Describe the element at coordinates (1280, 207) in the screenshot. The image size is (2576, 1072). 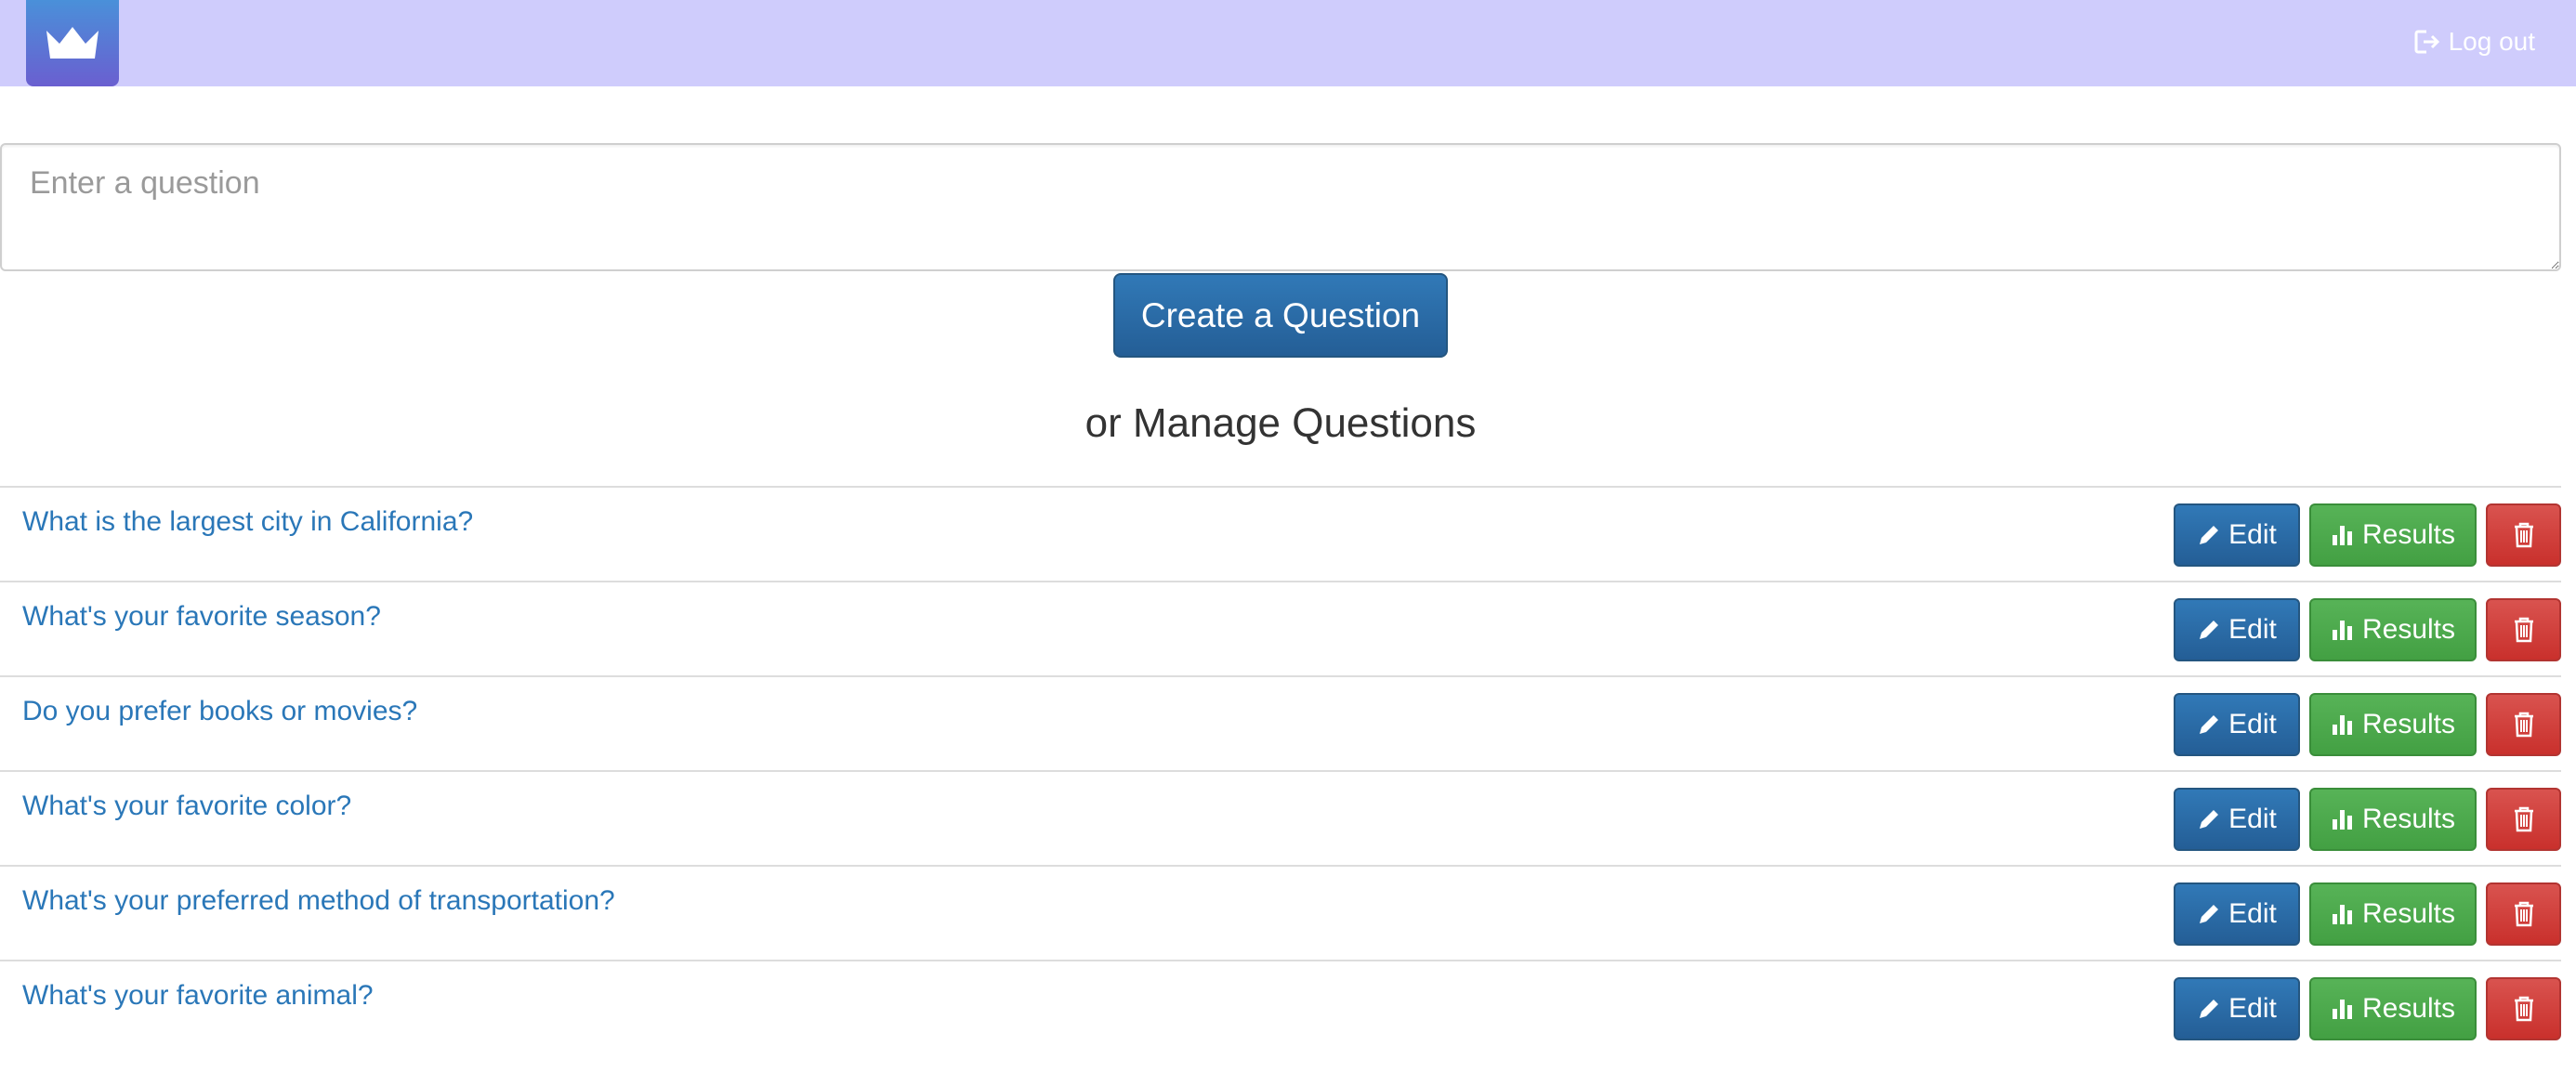
I see `question-input` at that location.